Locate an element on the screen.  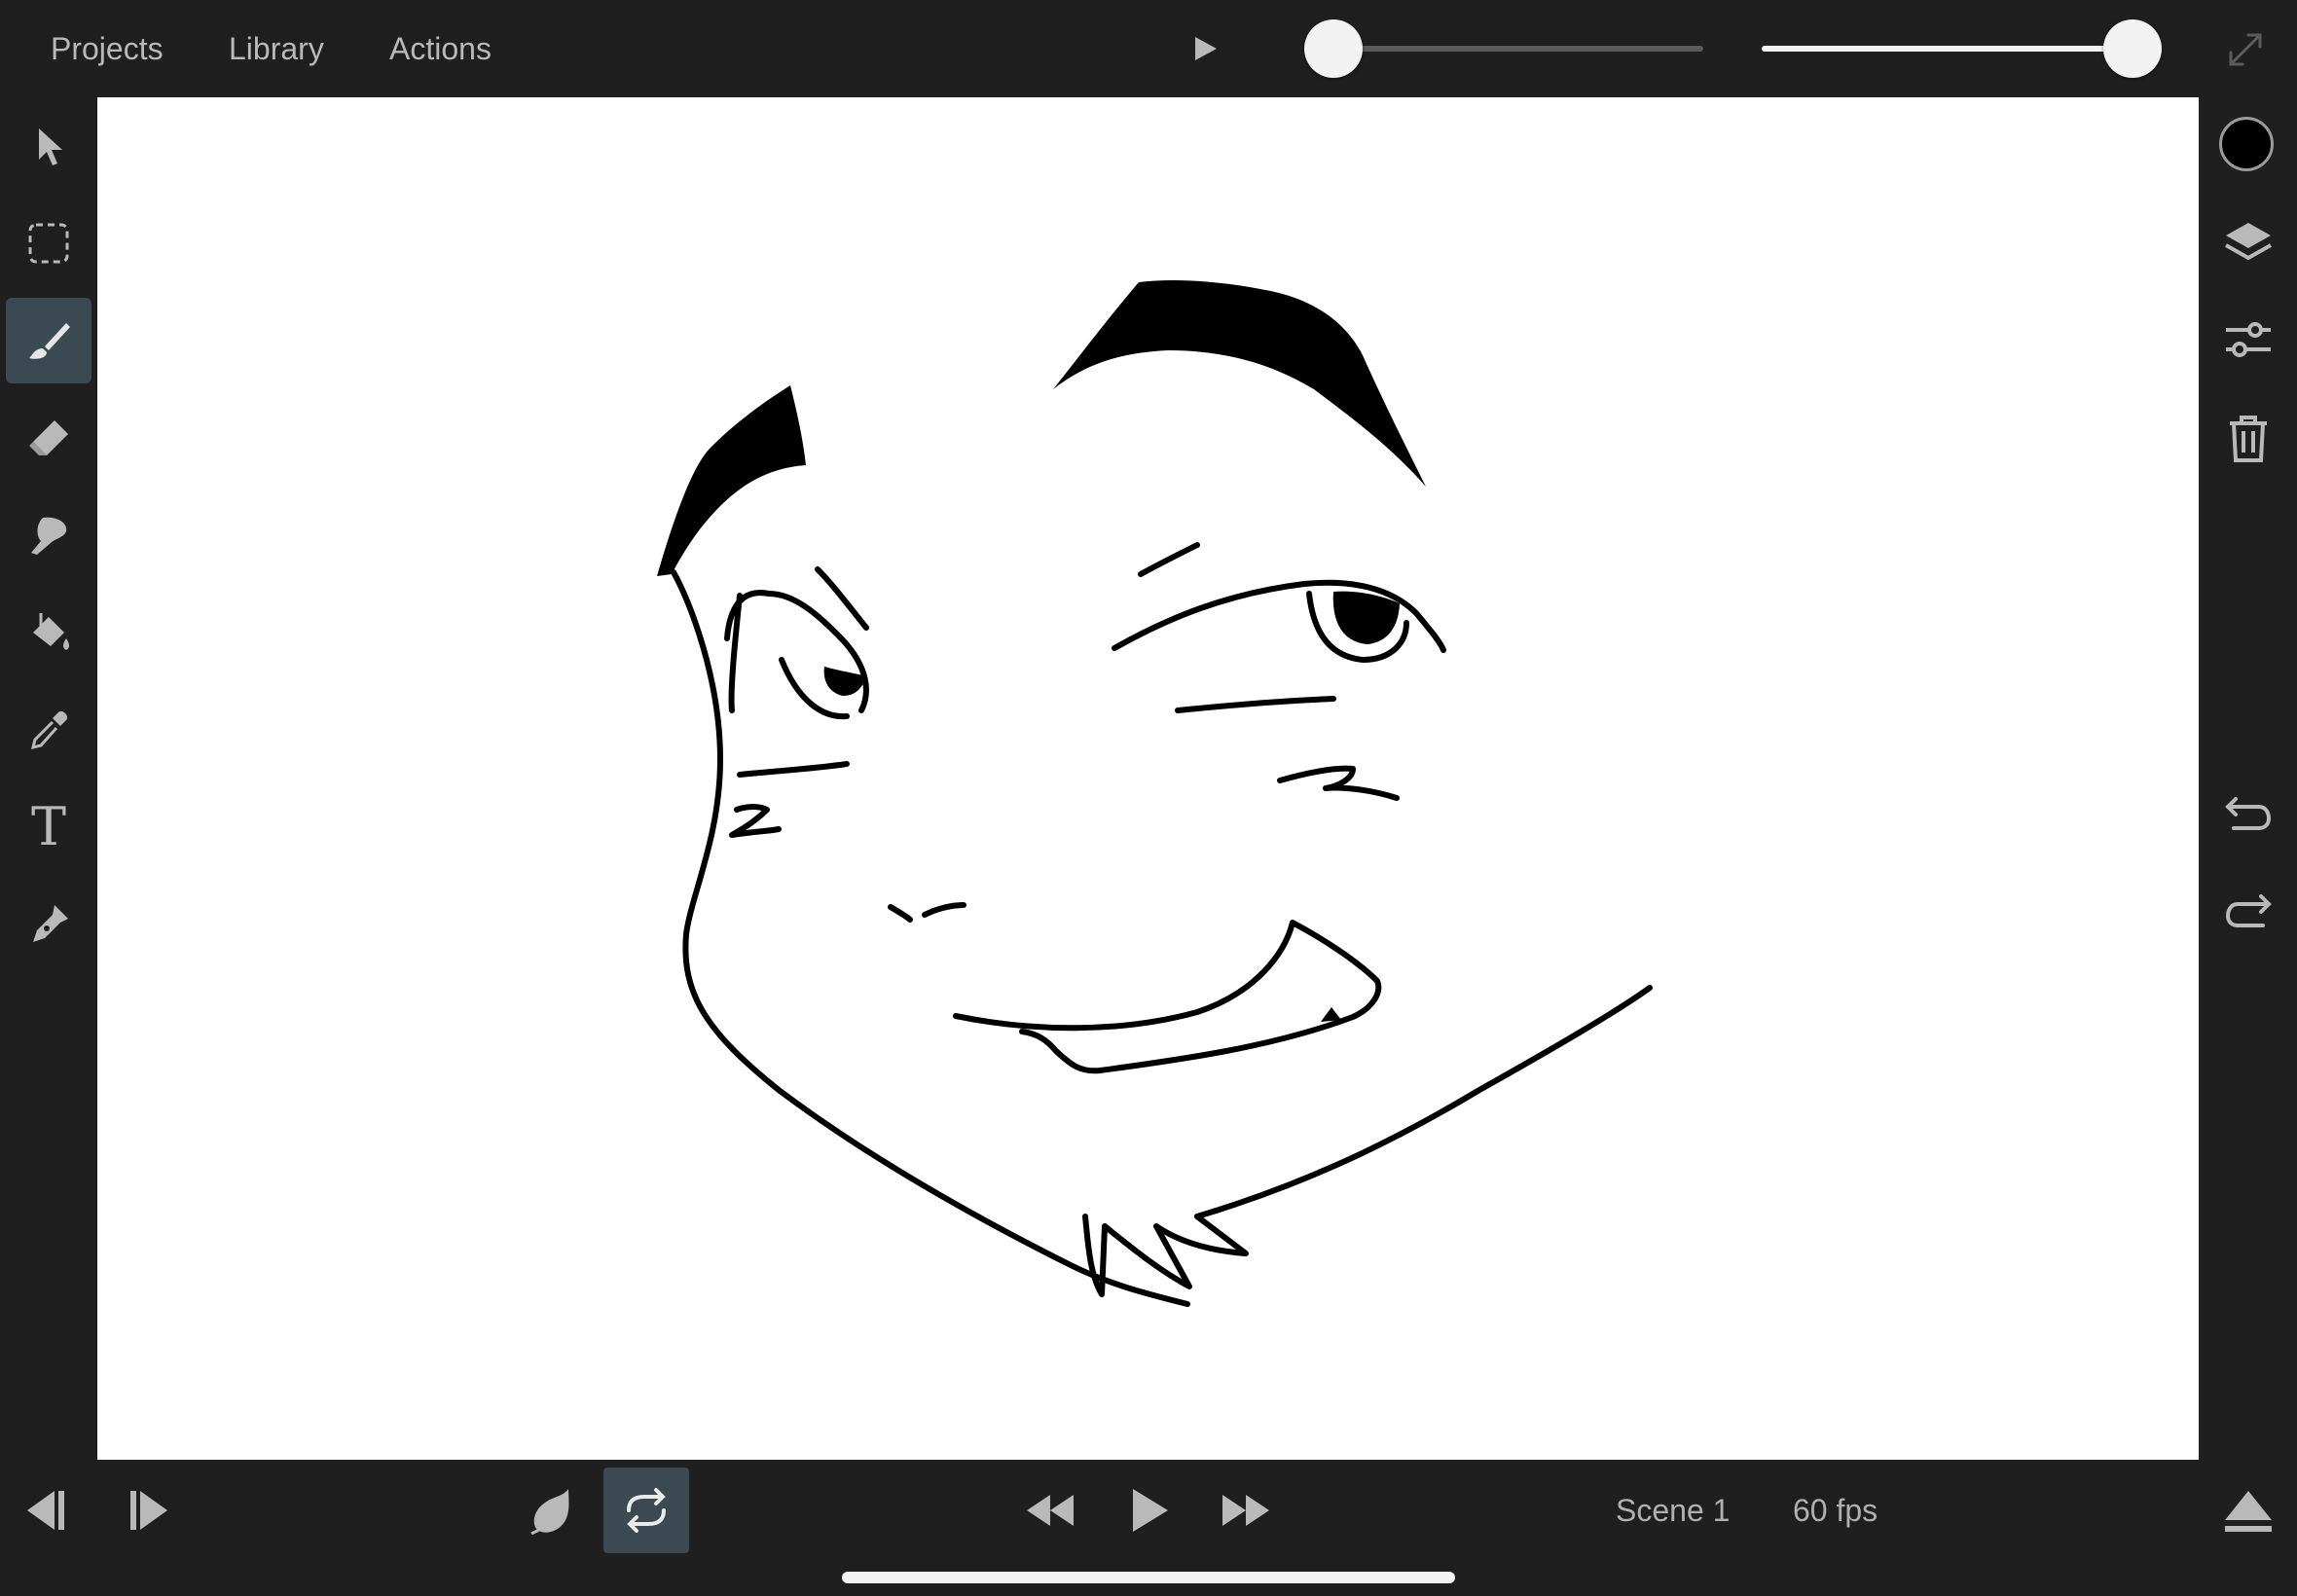
onion-skin-button is located at coordinates (551, 1511).